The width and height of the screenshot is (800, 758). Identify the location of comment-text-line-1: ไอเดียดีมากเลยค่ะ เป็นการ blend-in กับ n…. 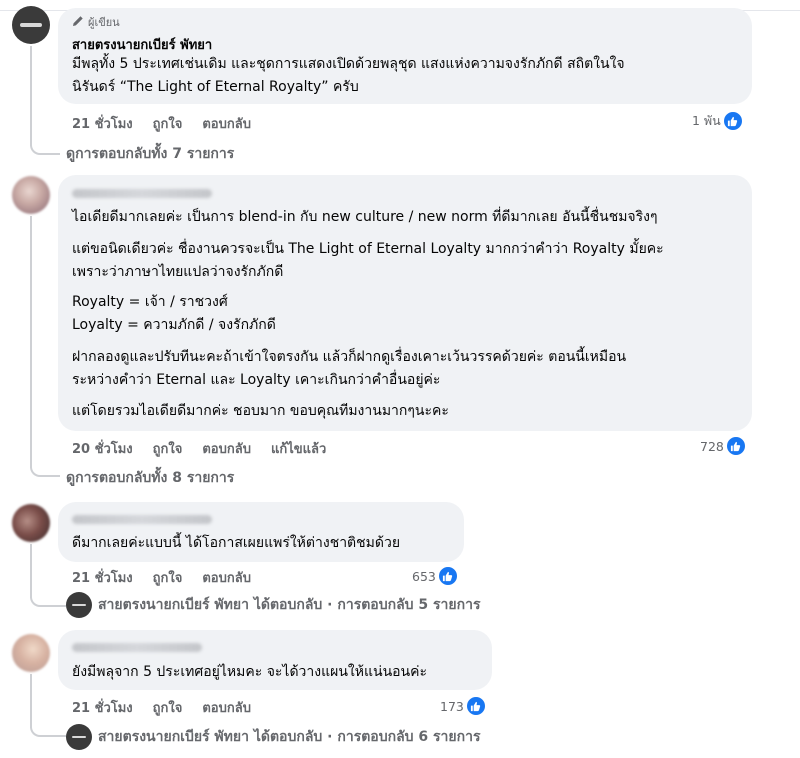
(365, 217).